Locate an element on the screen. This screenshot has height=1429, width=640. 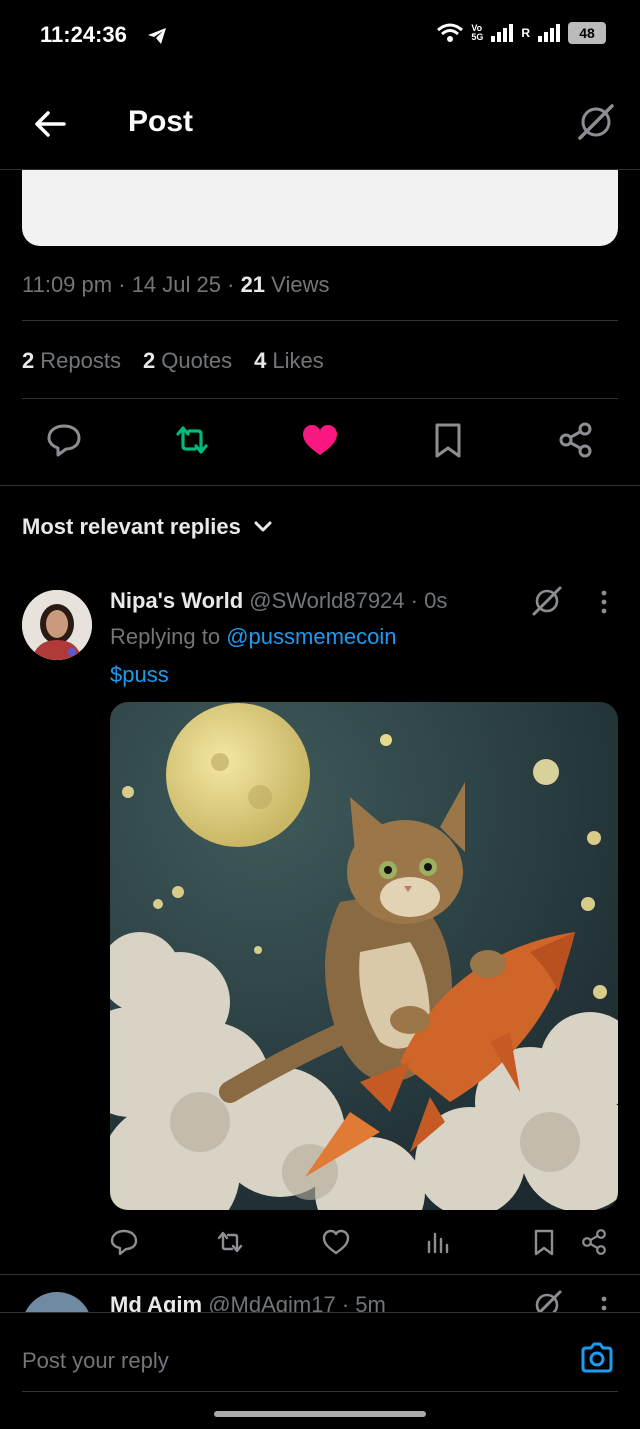
heart-icon is located at coordinates (336, 1242).